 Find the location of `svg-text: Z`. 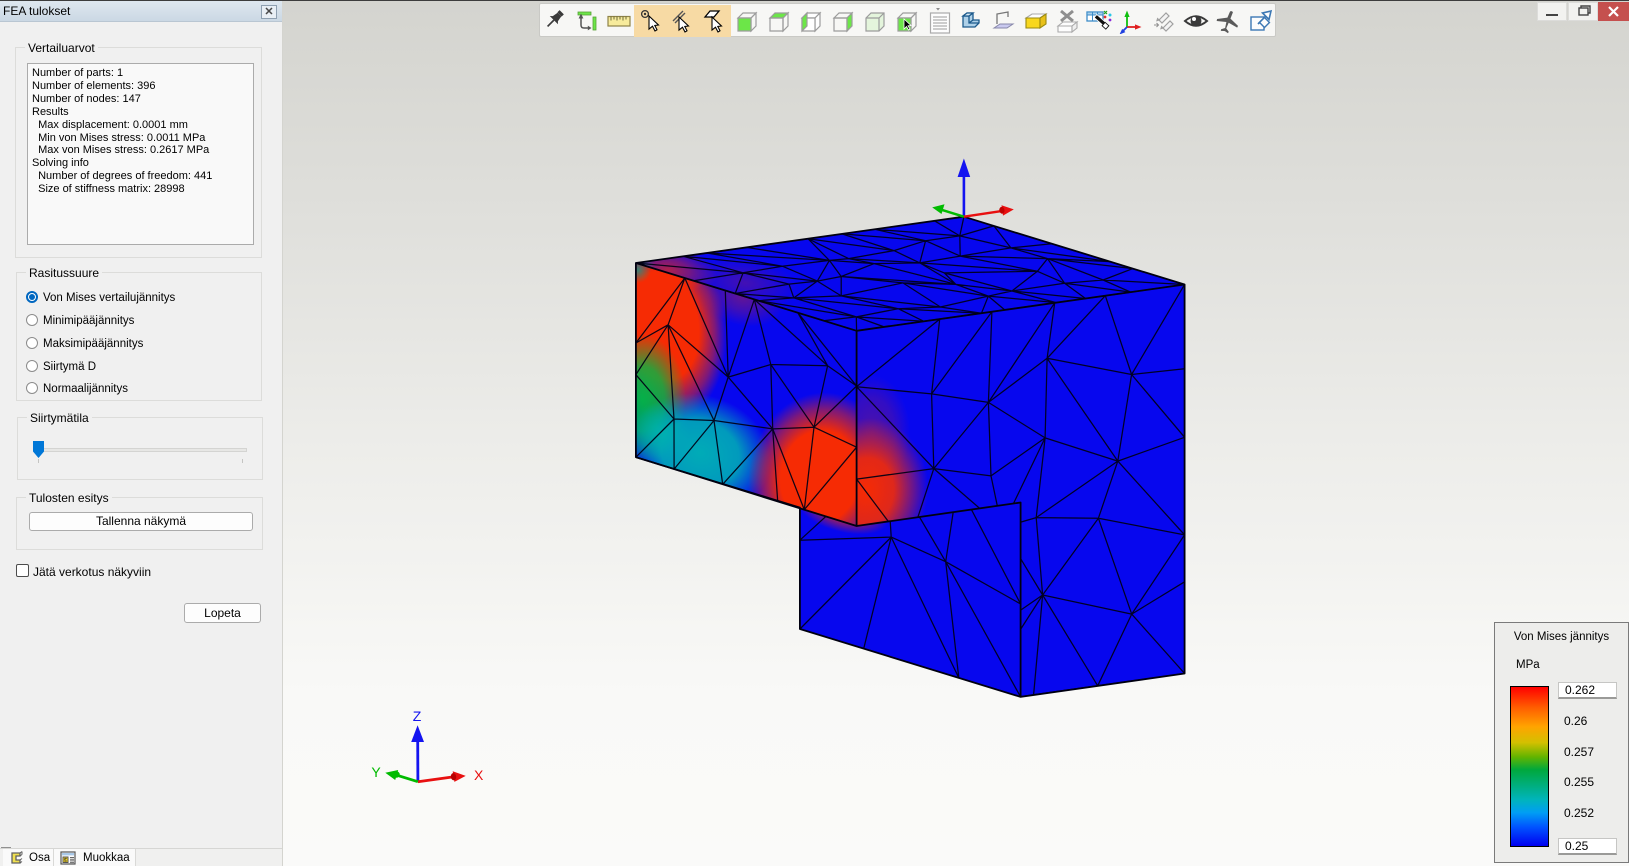

svg-text: Z is located at coordinates (417, 716).